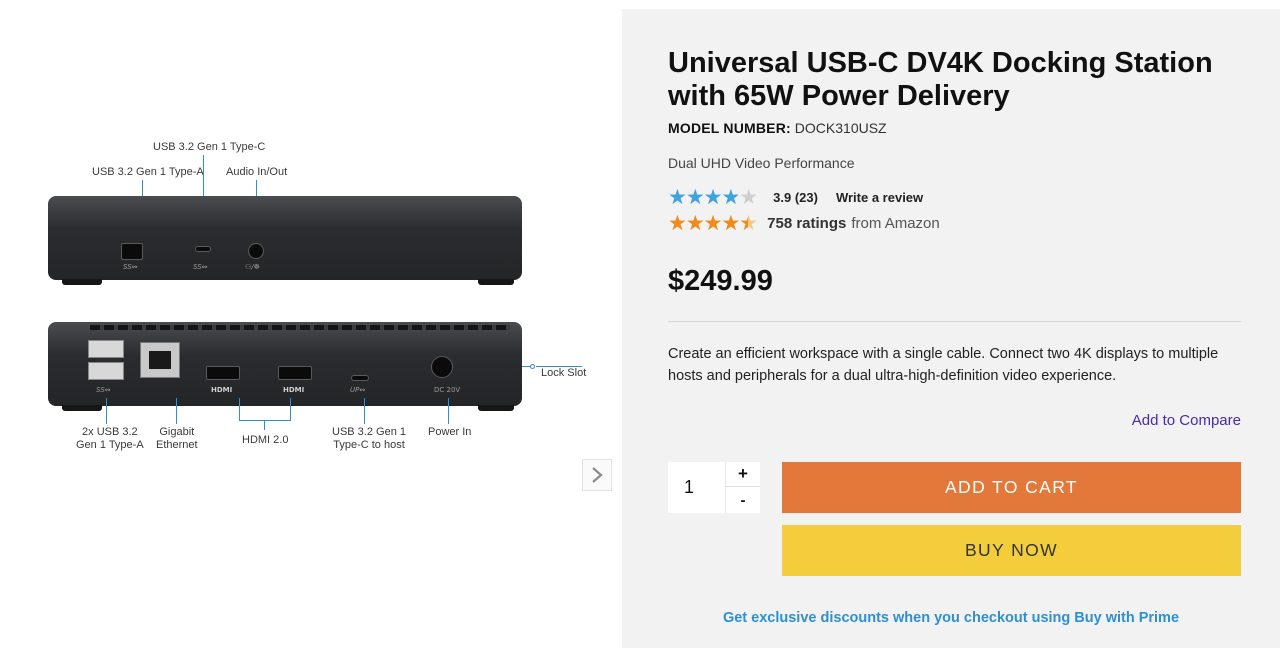 The width and height of the screenshot is (1280, 648). I want to click on quantity-increase-button: +, so click(743, 474).